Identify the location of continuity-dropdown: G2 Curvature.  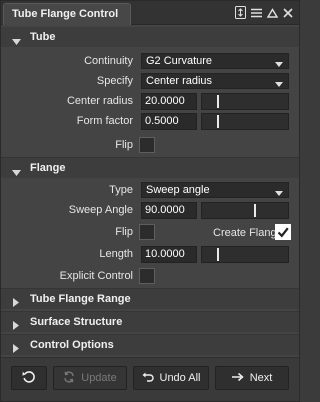
(215, 61).